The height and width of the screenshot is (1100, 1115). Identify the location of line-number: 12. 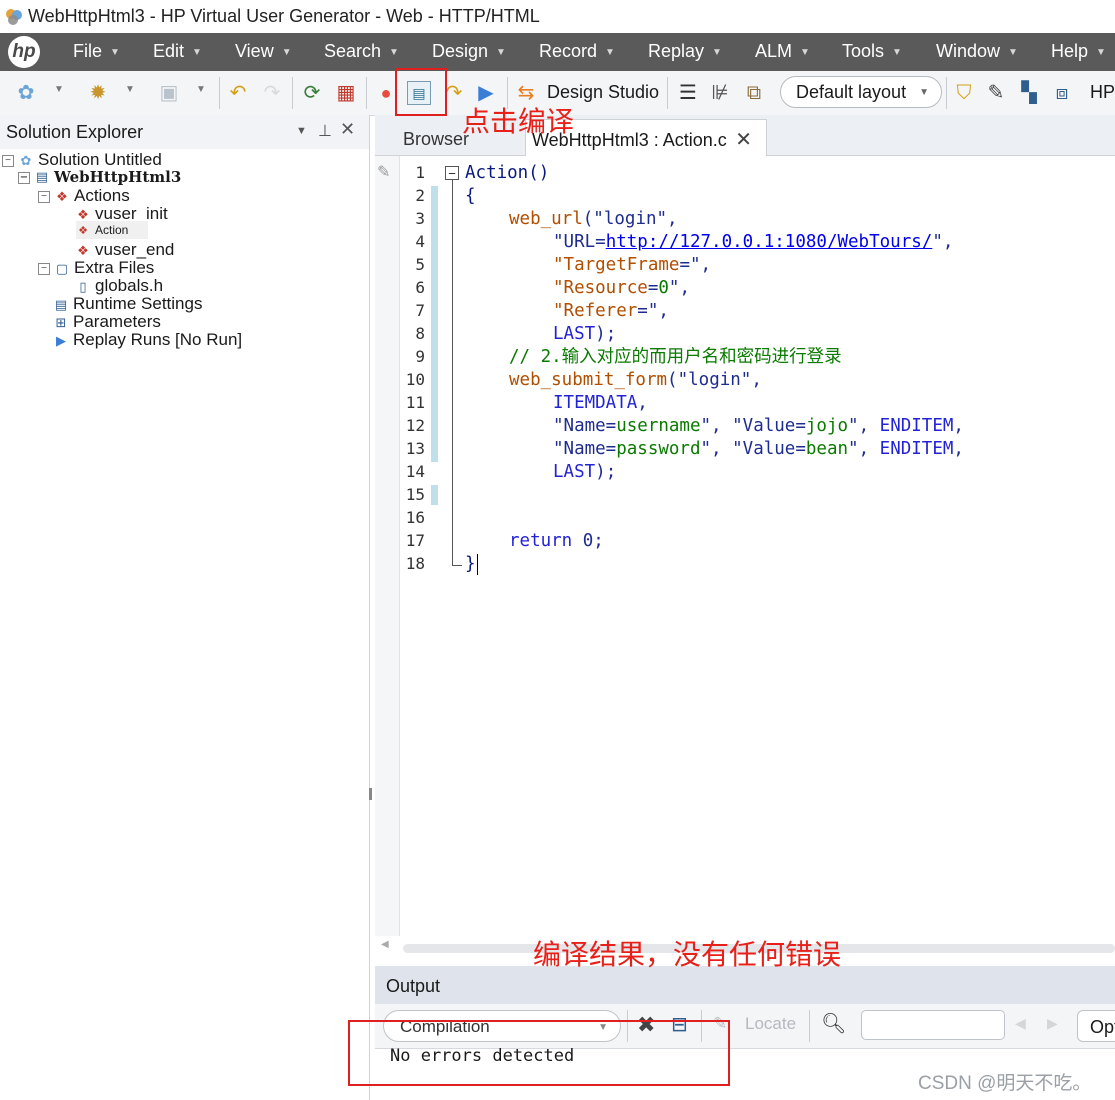
(415, 425).